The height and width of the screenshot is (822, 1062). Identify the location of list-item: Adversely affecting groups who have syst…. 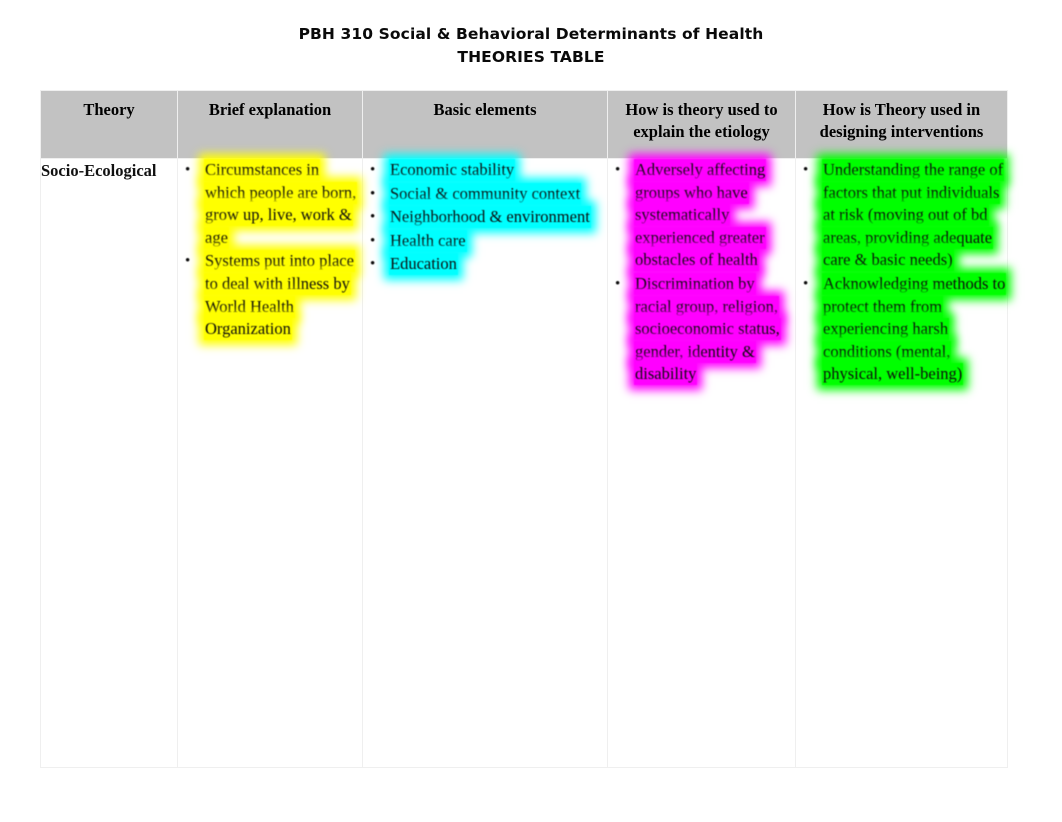
(701, 215).